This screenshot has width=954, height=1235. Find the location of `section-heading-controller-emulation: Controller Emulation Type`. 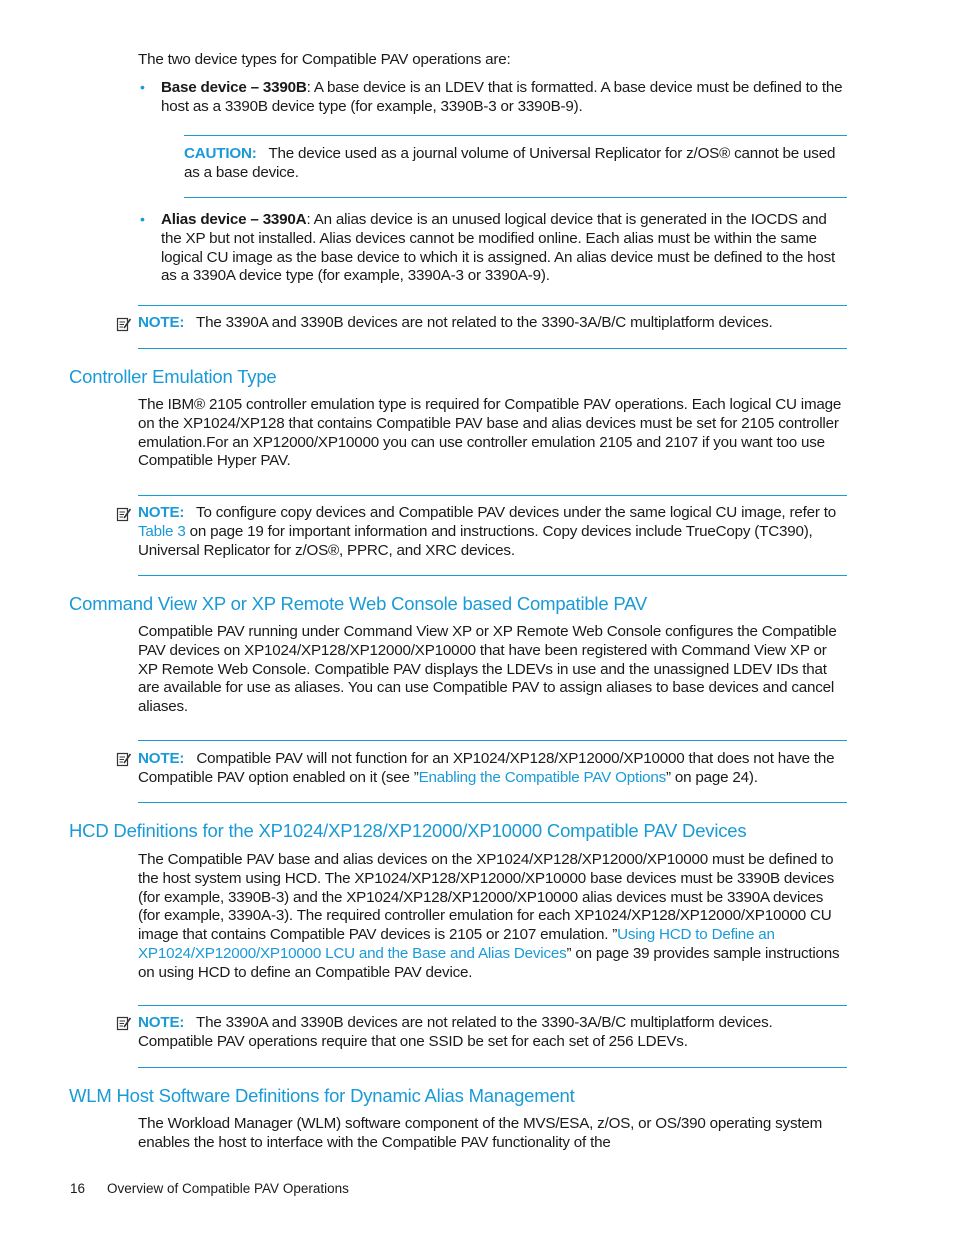

section-heading-controller-emulation: Controller Emulation Type is located at coordinates (173, 376).